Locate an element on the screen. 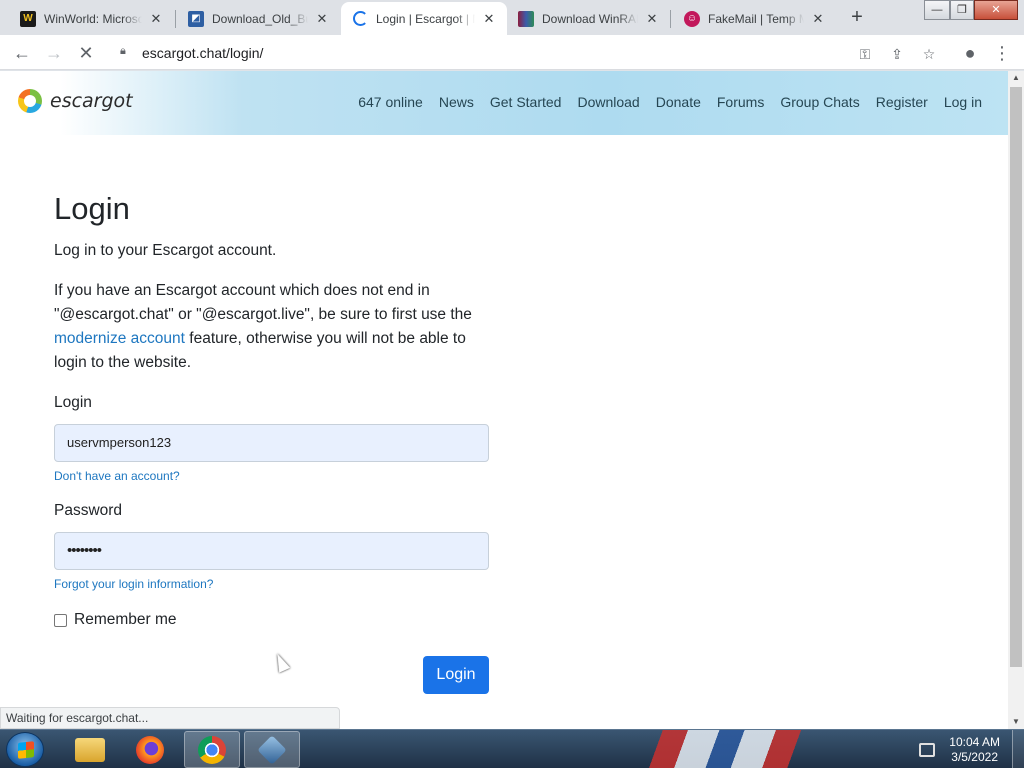  back-button: ← is located at coordinates (22, 53).